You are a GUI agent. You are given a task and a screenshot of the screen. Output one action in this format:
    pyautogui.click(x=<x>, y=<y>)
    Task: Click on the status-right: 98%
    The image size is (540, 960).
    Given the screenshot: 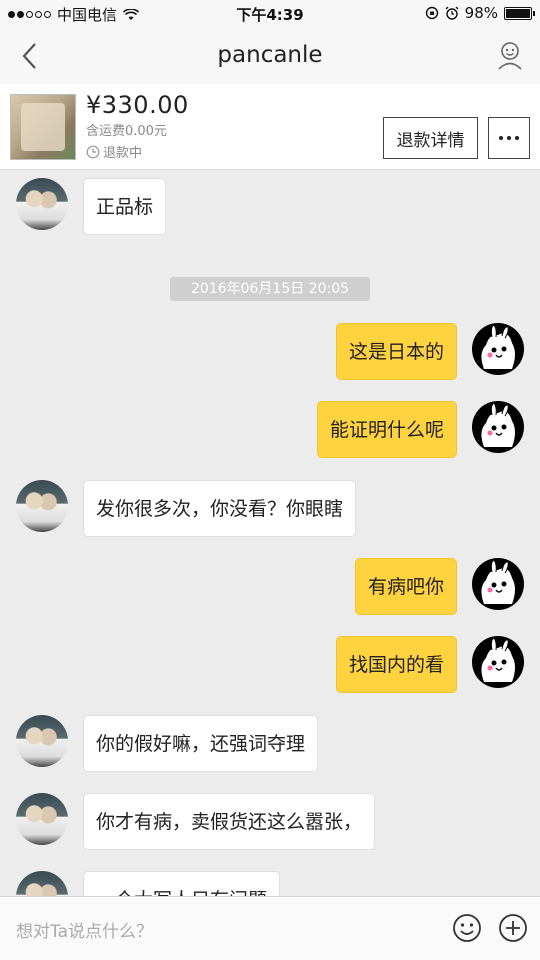 What is the action you would take?
    pyautogui.click(x=480, y=13)
    